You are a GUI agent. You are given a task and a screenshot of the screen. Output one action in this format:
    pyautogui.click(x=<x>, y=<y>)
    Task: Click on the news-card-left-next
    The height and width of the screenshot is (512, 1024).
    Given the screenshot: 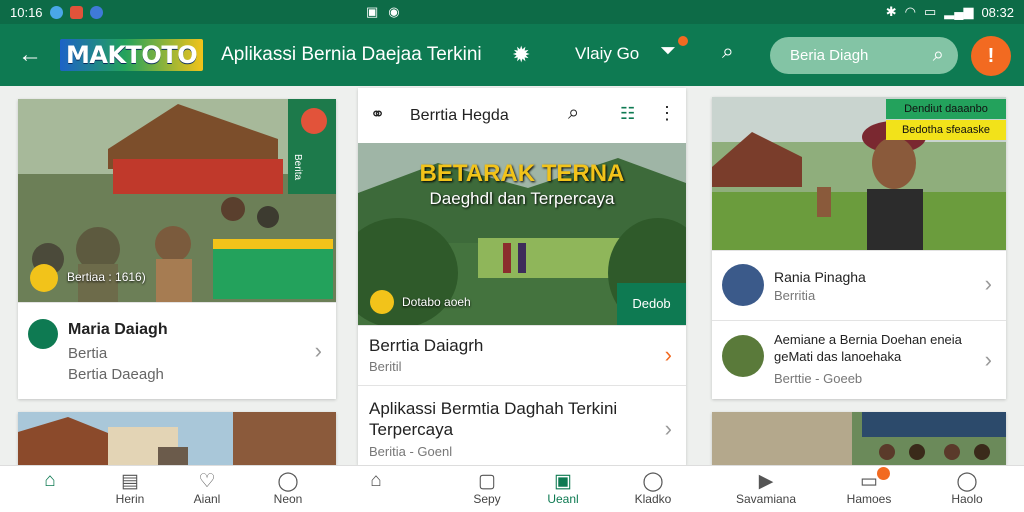 What is the action you would take?
    pyautogui.click(x=177, y=438)
    